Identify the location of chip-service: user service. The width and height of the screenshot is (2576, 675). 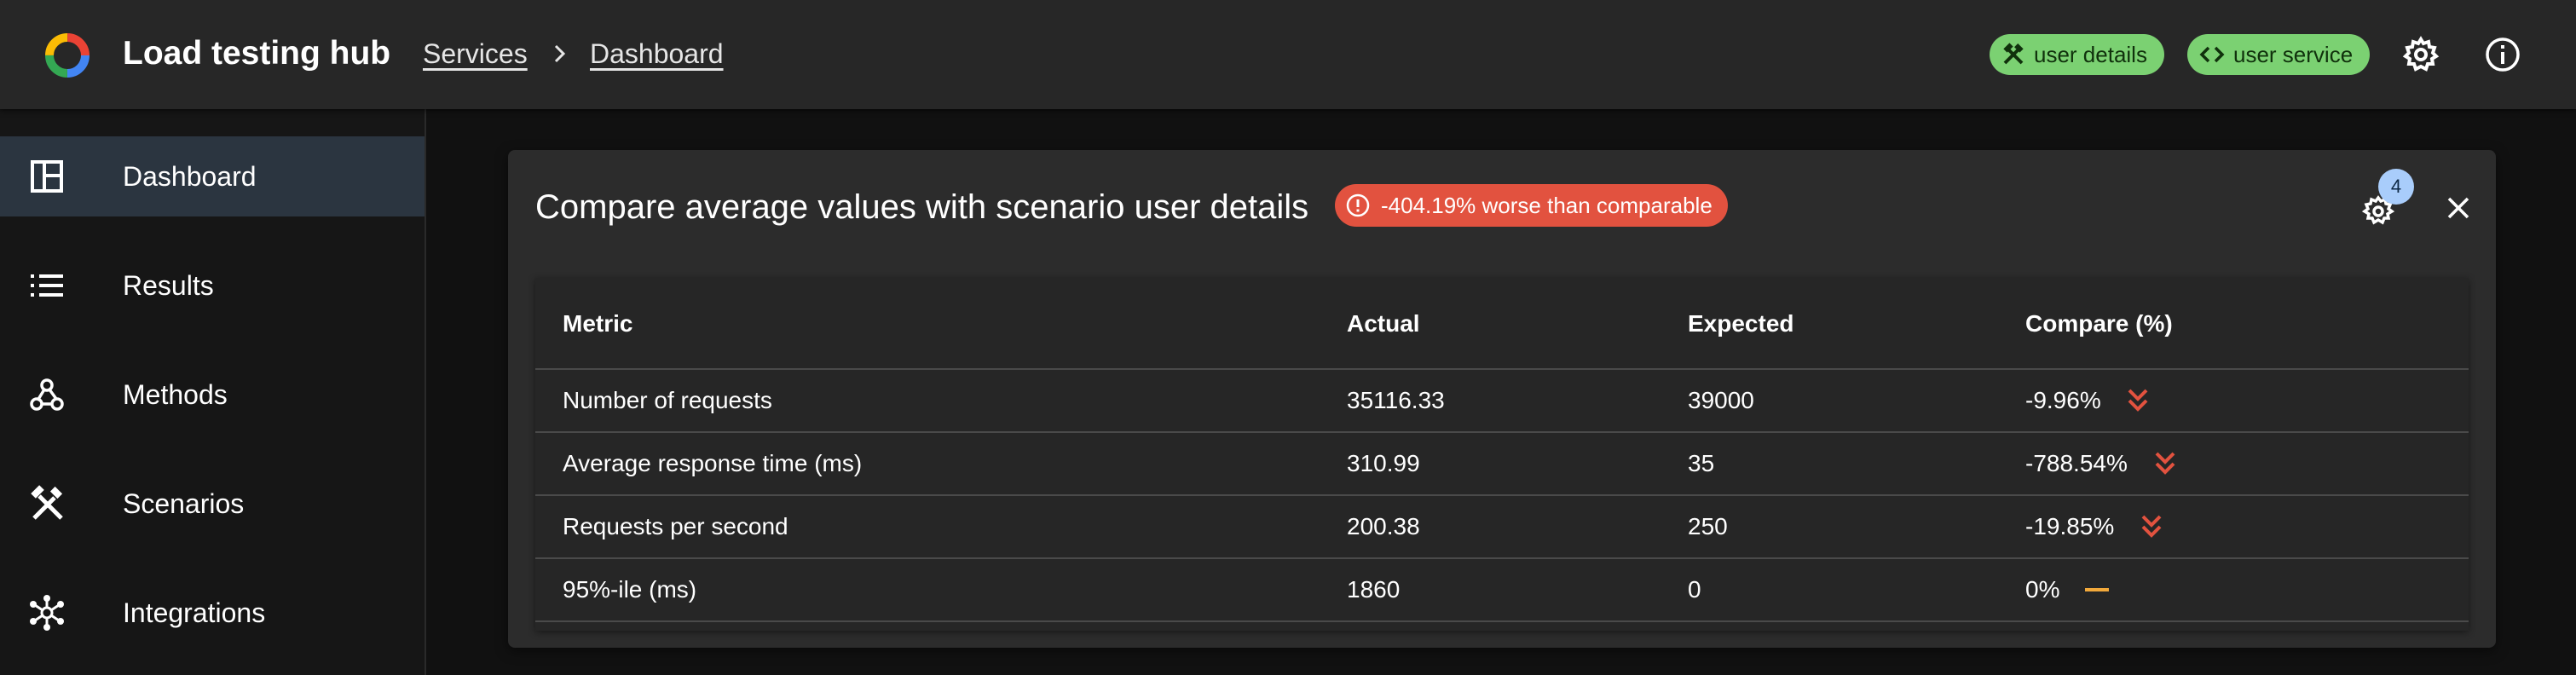
(2279, 54).